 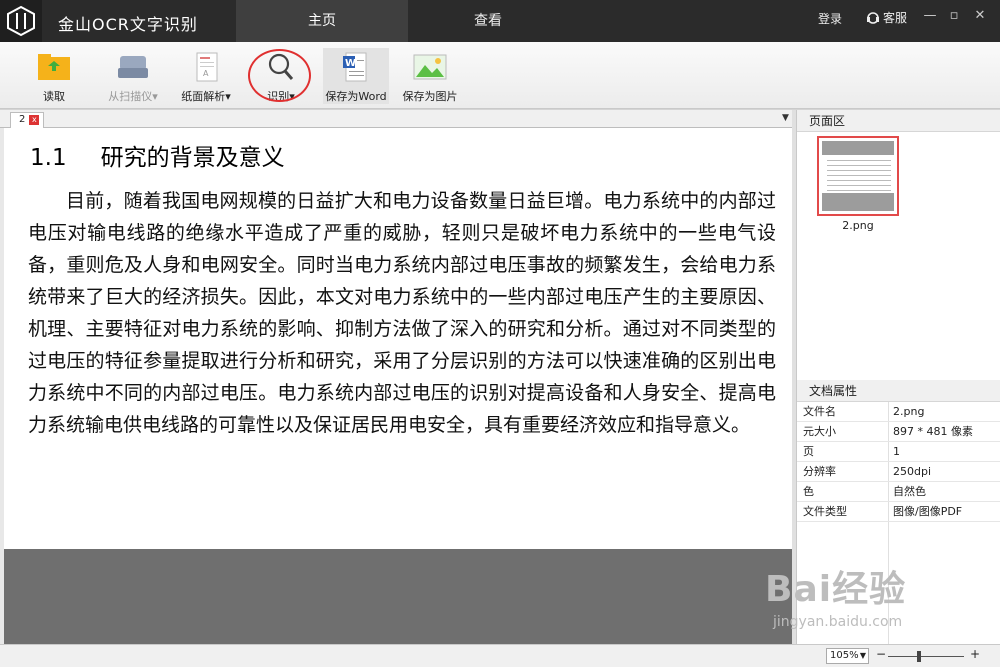 I want to click on login-link: 登录, so click(x=830, y=18).